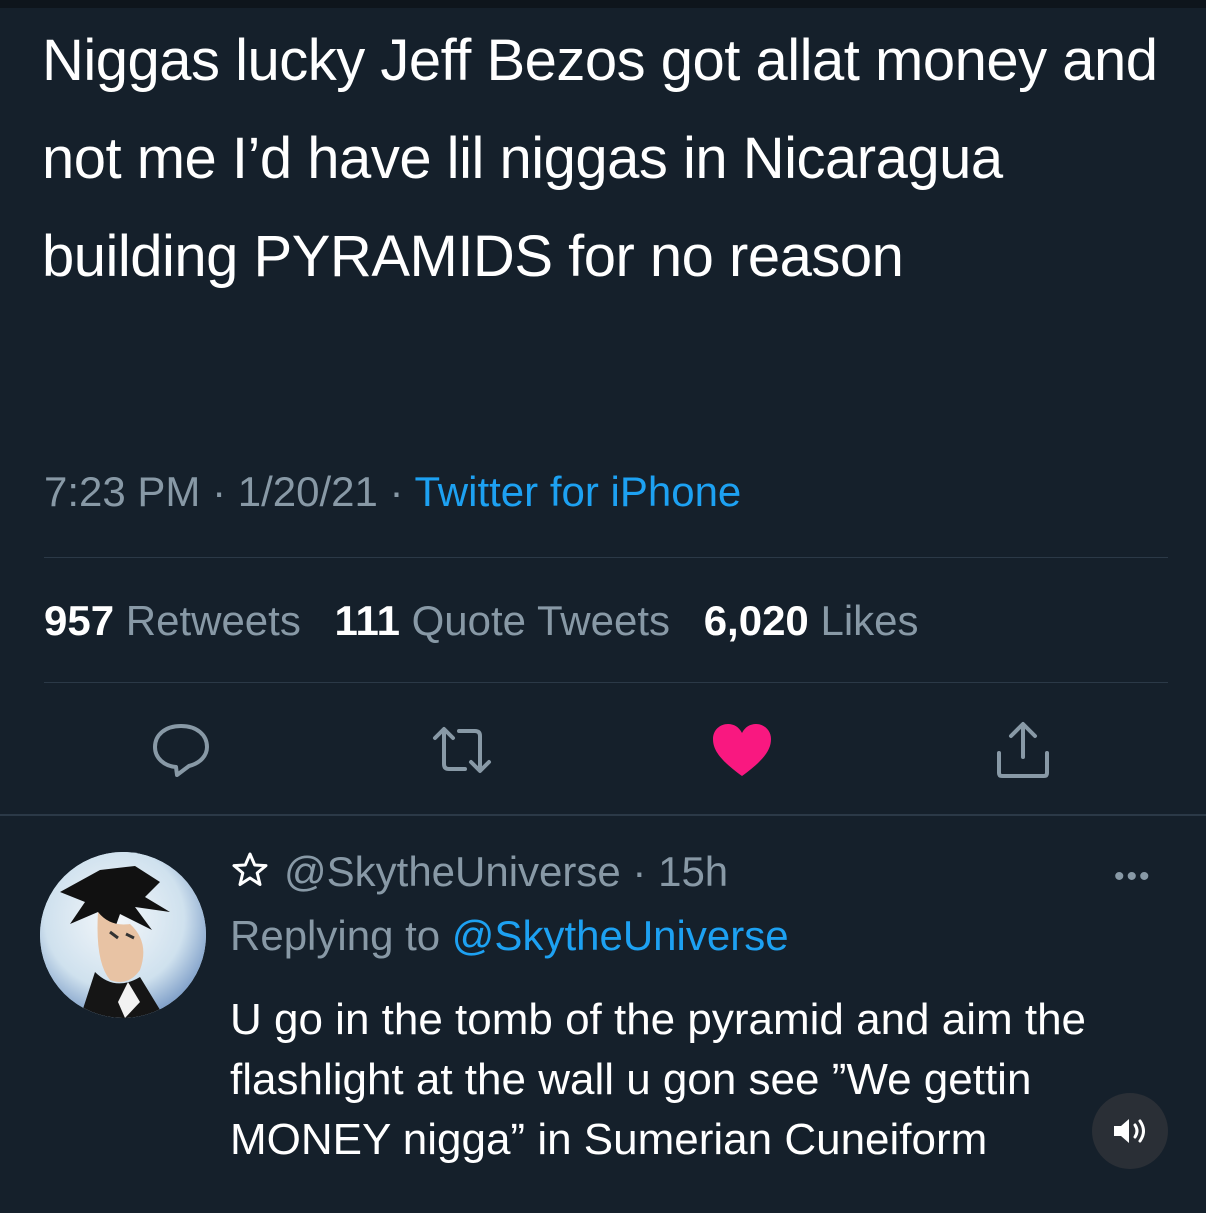  I want to click on replying-to: Replying to @SkytheUniverse, so click(509, 936).